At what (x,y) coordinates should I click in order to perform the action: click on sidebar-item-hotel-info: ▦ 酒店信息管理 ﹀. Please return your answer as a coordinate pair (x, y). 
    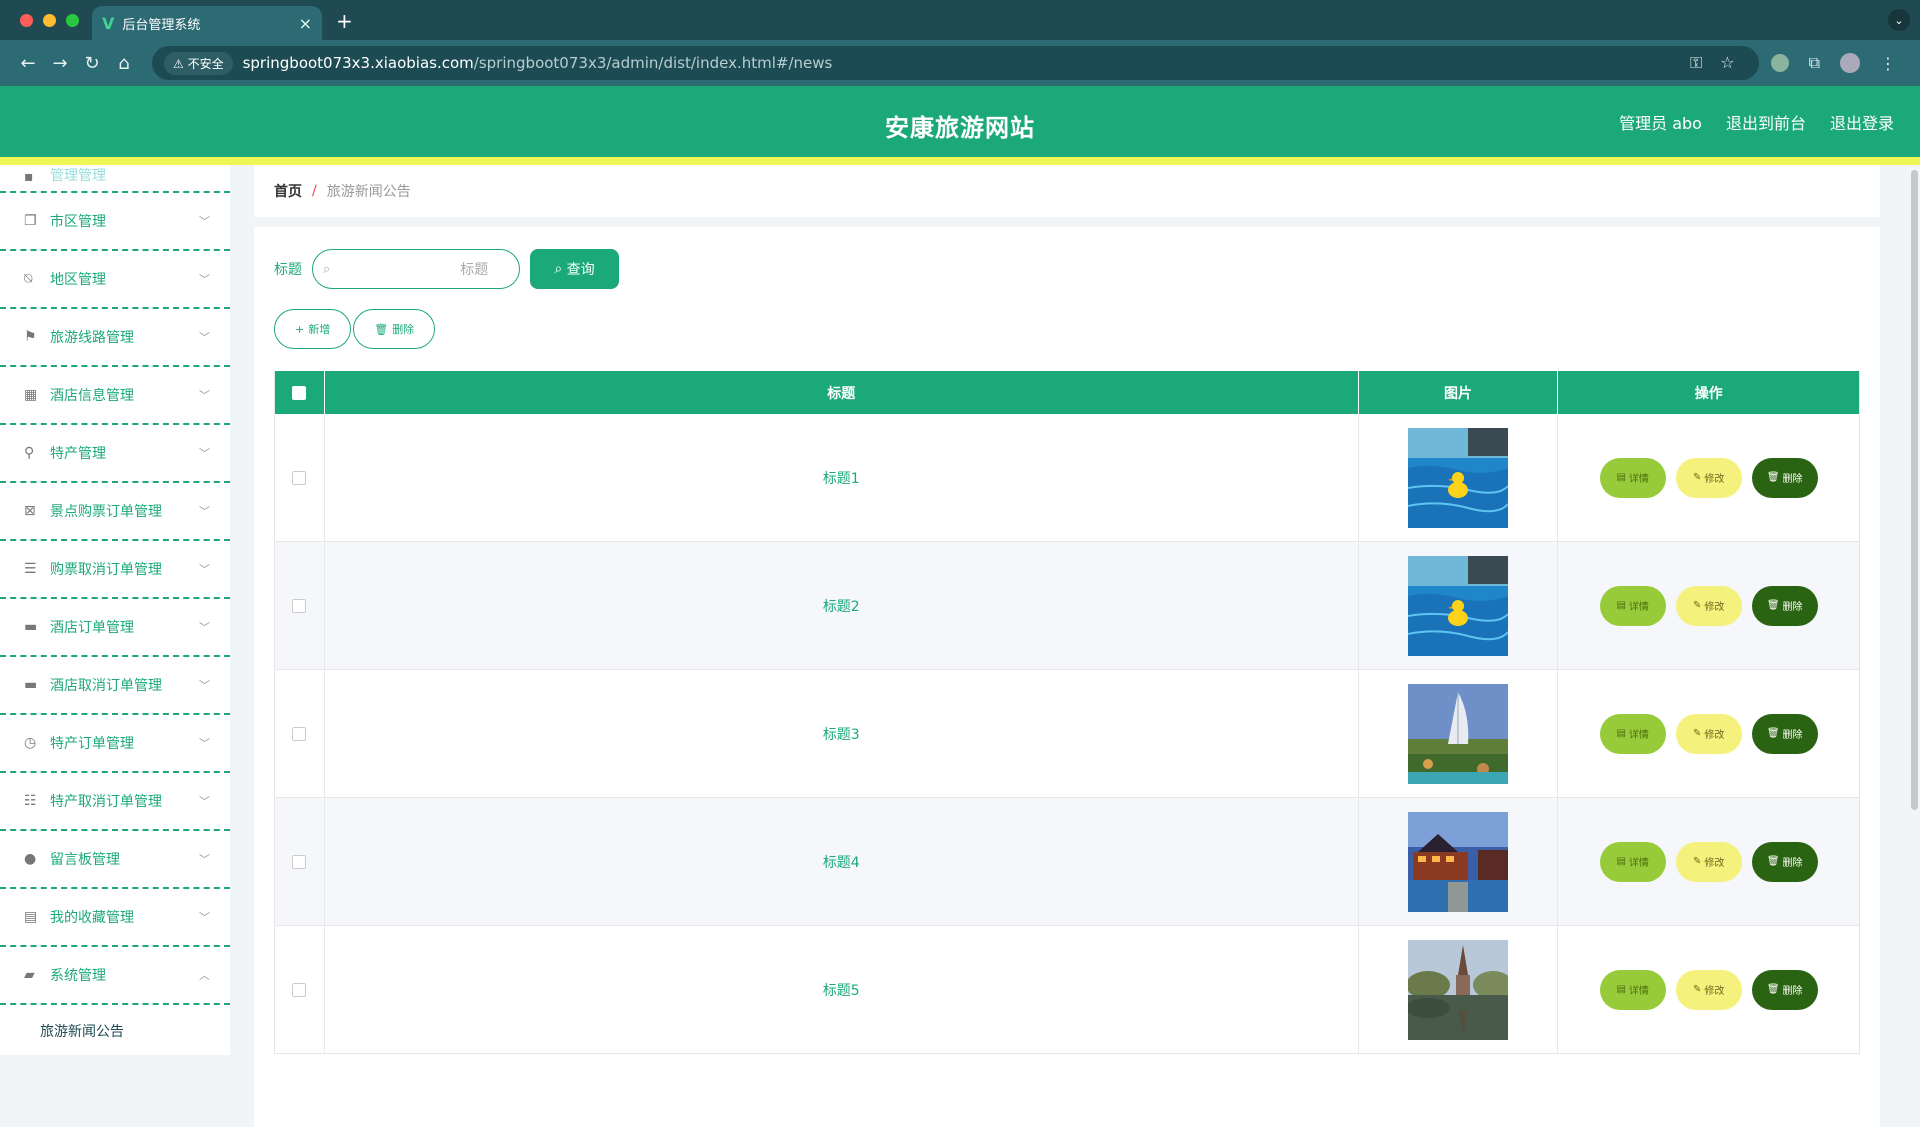
    Looking at the image, I should click on (115, 396).